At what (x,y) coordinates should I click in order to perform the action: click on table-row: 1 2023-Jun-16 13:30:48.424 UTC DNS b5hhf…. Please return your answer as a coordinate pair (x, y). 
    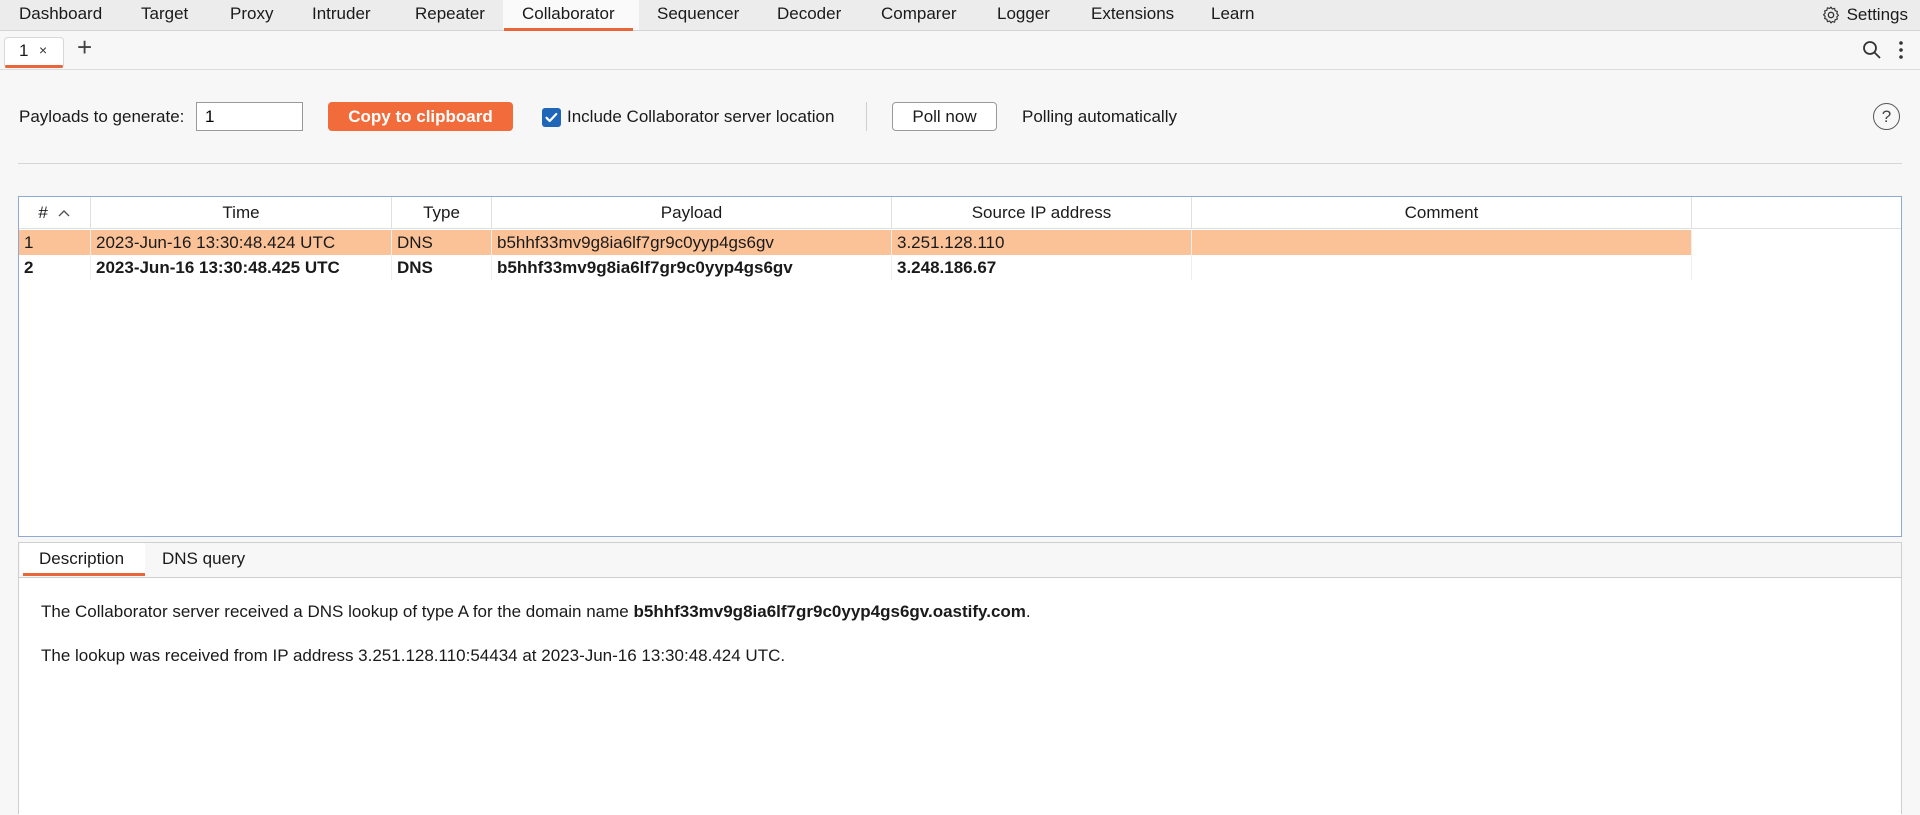
    Looking at the image, I should click on (855, 242).